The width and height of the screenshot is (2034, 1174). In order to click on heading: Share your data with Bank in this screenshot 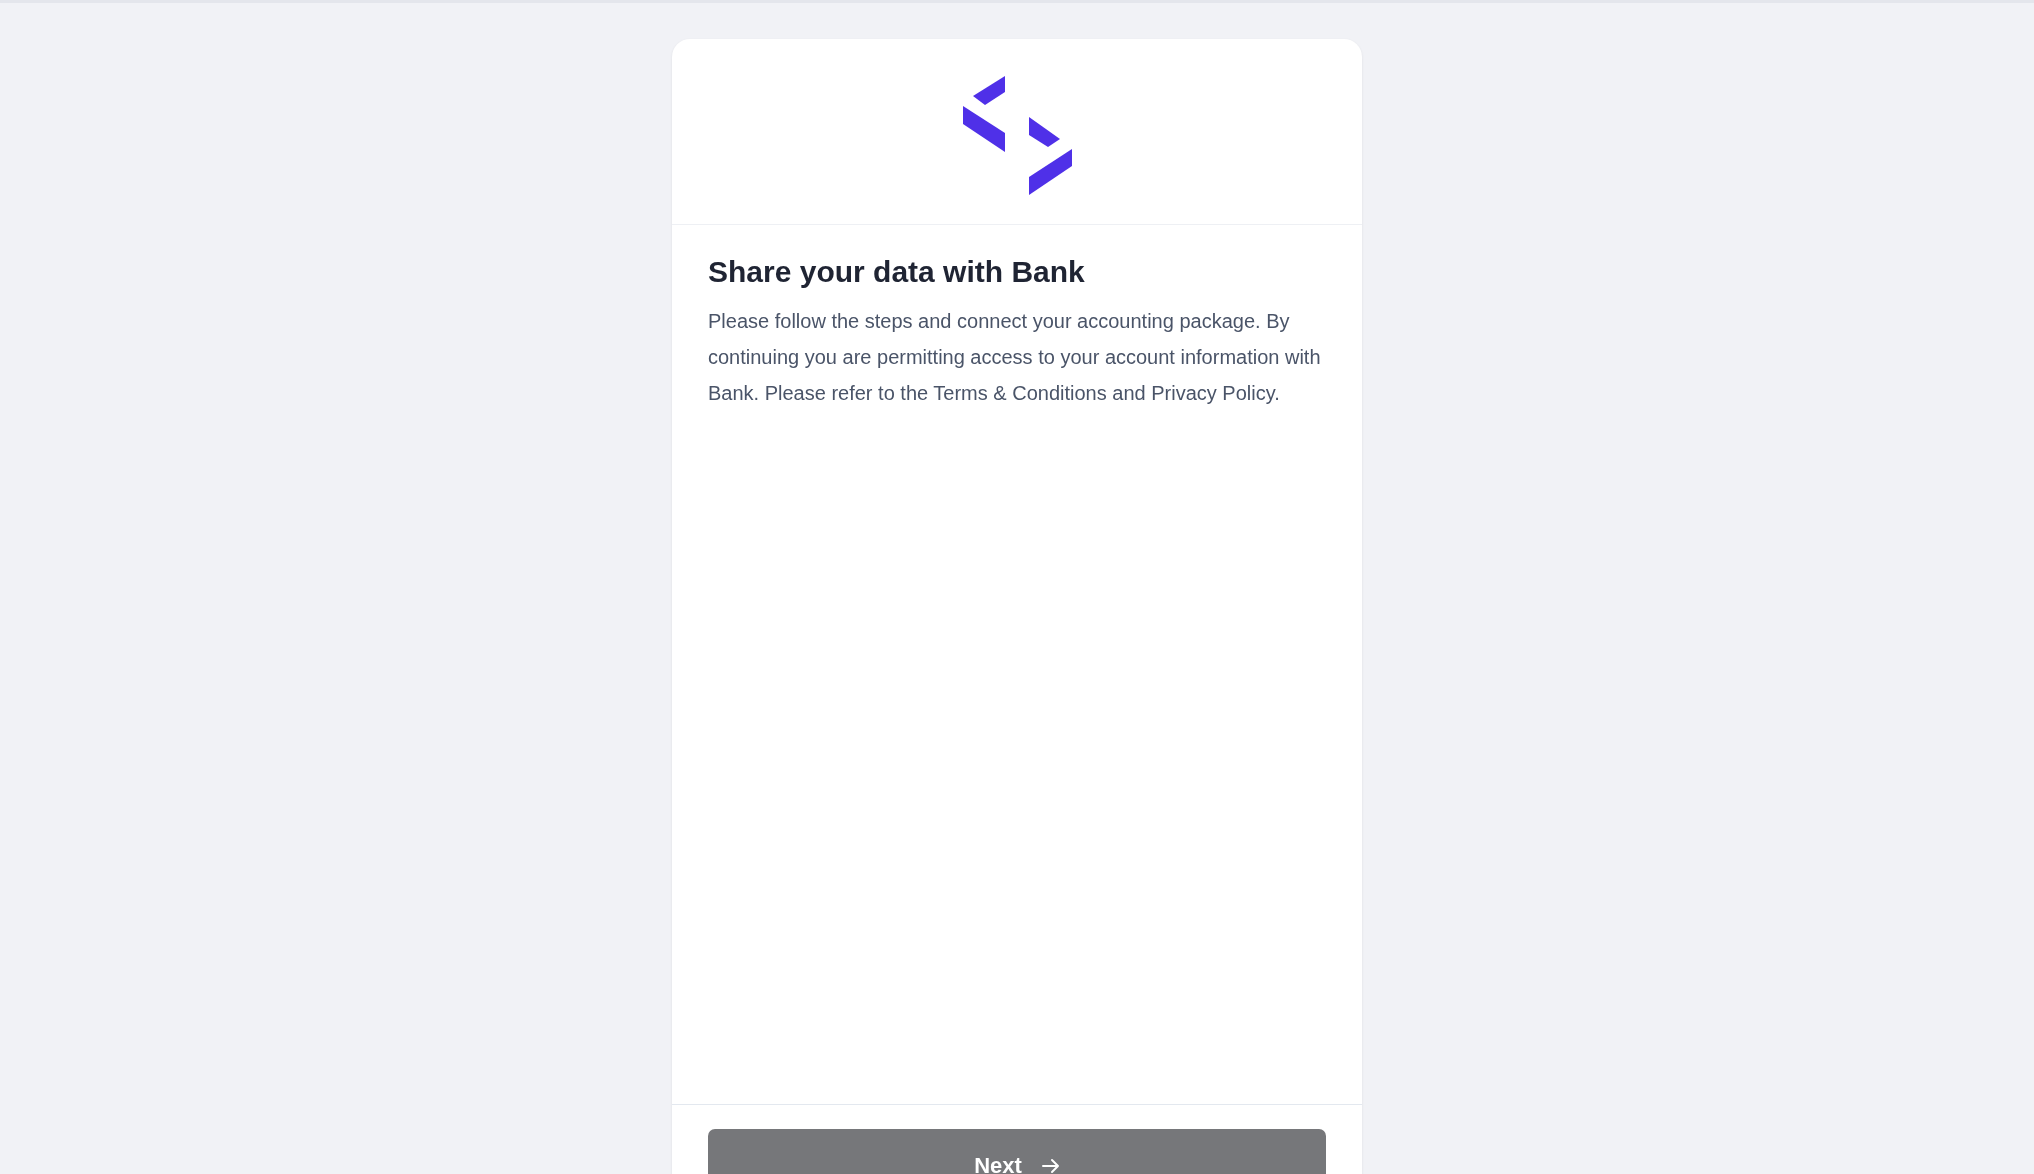, I will do `click(897, 272)`.